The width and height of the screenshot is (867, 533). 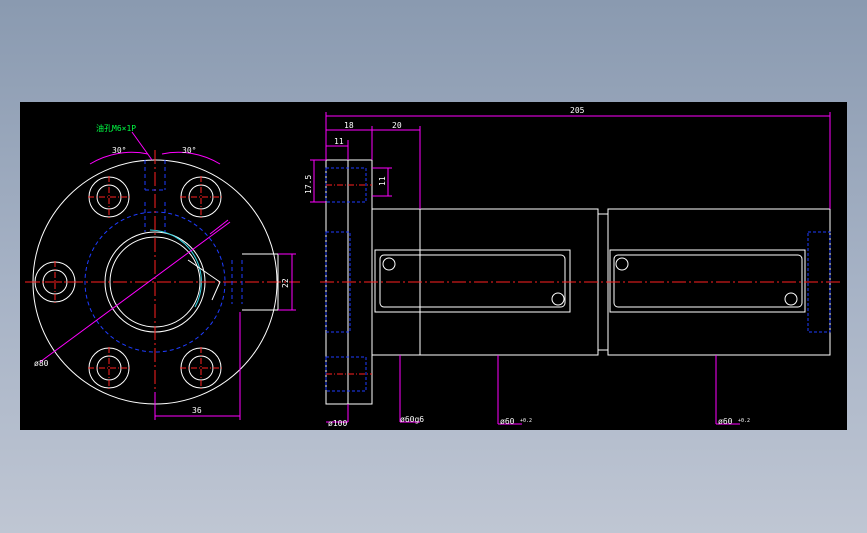 I want to click on dia-body-1: ø60, so click(x=507, y=421).